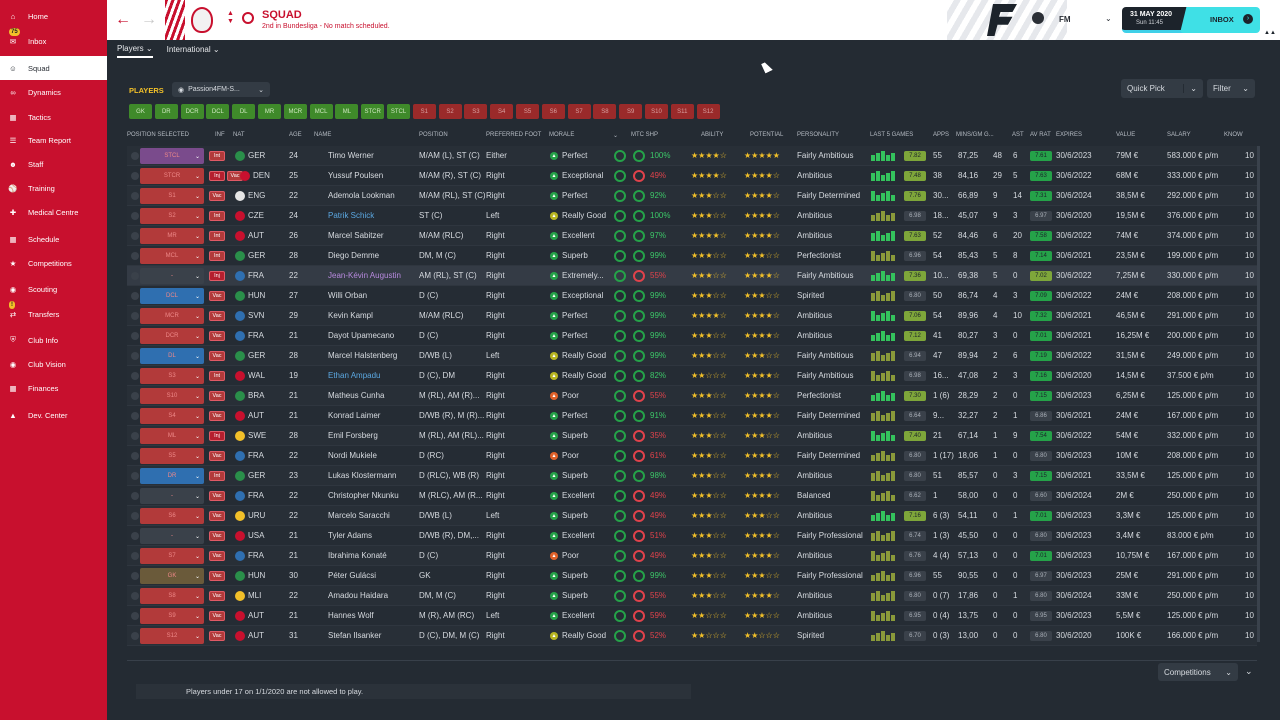 This screenshot has height=720, width=1280. Describe the element at coordinates (1162, 88) in the screenshot. I see `quick-pick-button: Quick Pick ⌄` at that location.